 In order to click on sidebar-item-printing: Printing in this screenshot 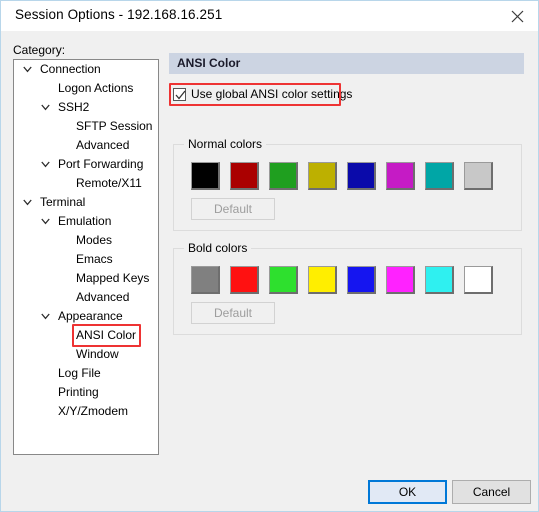, I will do `click(86, 392)`.